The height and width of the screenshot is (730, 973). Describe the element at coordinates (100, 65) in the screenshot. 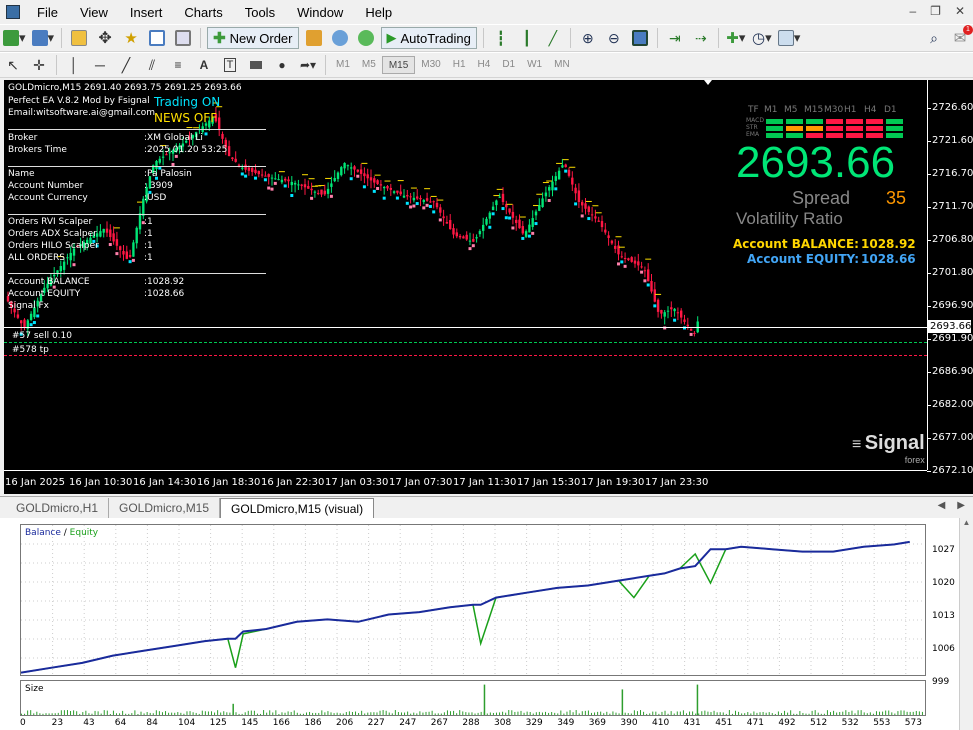

I see `horizontal-line-icon: ─` at that location.